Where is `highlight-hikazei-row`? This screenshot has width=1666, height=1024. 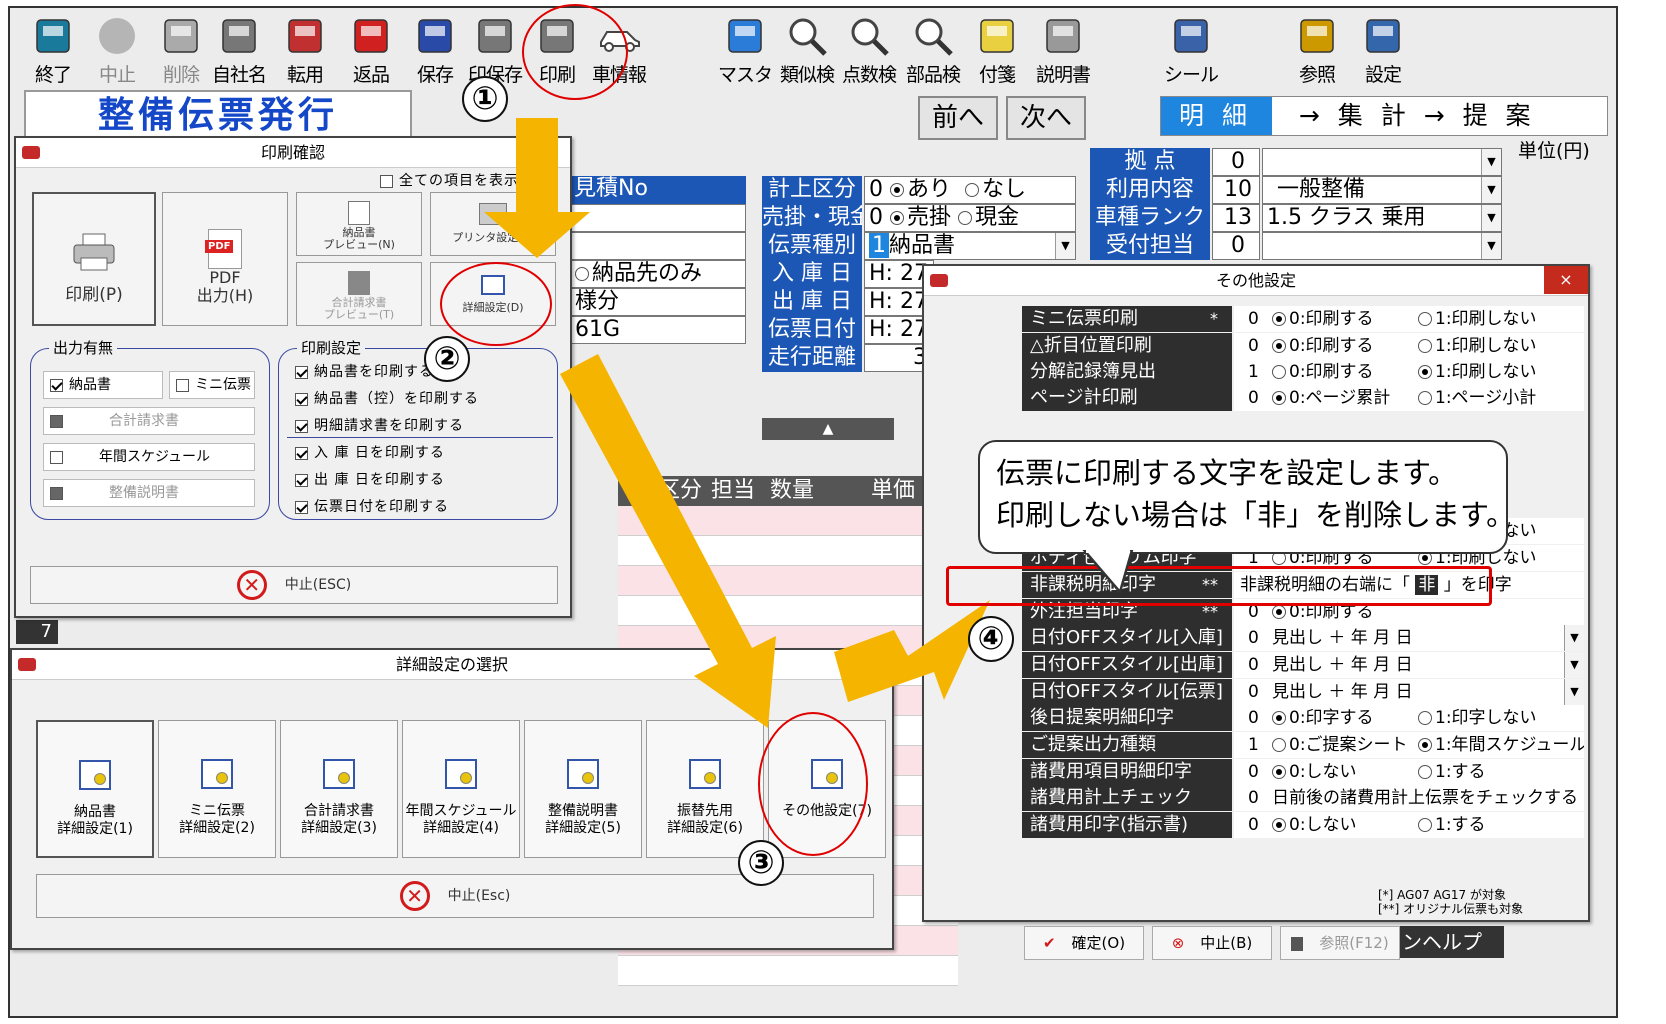
highlight-hikazei-row is located at coordinates (1219, 586).